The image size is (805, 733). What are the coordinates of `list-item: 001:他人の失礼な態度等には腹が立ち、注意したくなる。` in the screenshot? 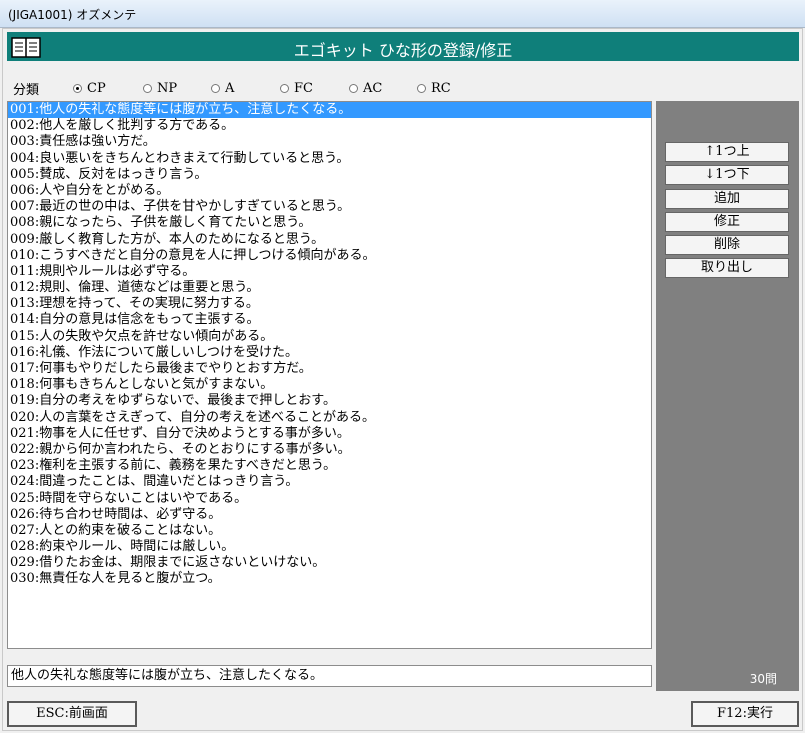 It's located at (329, 110).